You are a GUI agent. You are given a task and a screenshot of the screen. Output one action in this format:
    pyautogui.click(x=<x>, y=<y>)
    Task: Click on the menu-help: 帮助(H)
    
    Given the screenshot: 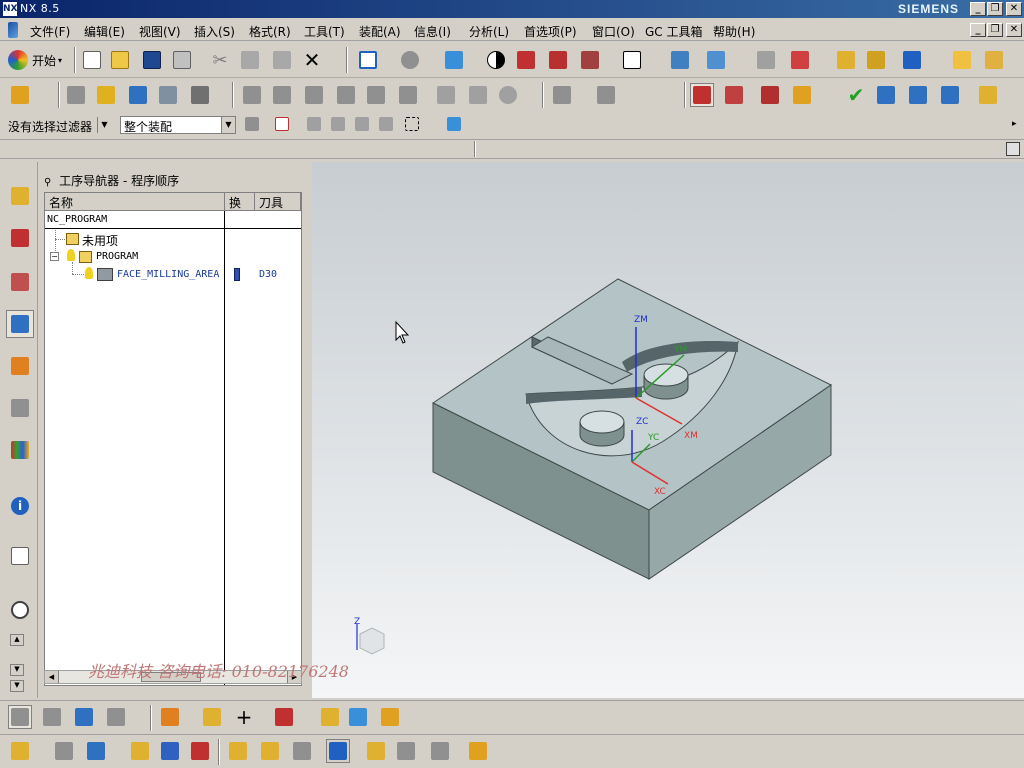 What is the action you would take?
    pyautogui.click(x=734, y=31)
    